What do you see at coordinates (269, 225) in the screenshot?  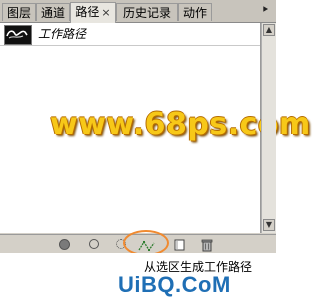 I see `scroll-down-icon: ▼` at bounding box center [269, 225].